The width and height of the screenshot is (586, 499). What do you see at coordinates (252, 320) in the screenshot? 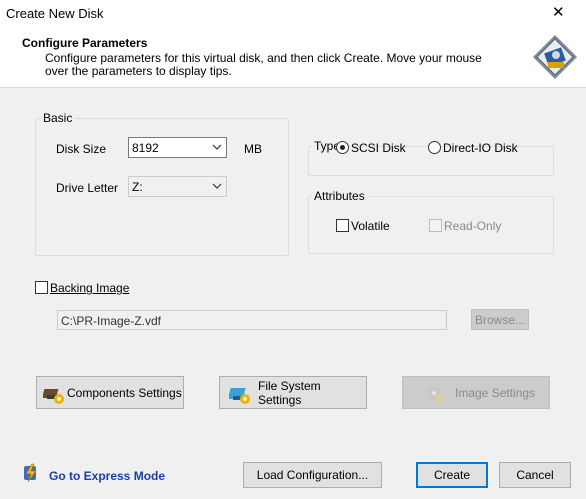
I see `backing-image-path-field: C:\PR-Image-Z.vdf` at bounding box center [252, 320].